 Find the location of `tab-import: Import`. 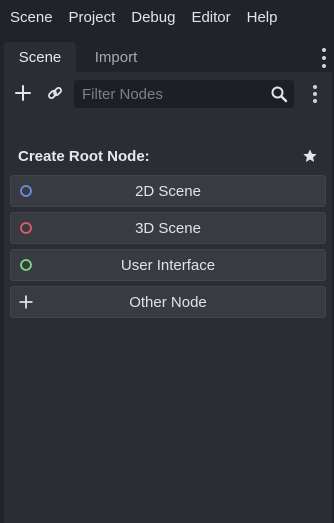

tab-import: Import is located at coordinates (116, 57).